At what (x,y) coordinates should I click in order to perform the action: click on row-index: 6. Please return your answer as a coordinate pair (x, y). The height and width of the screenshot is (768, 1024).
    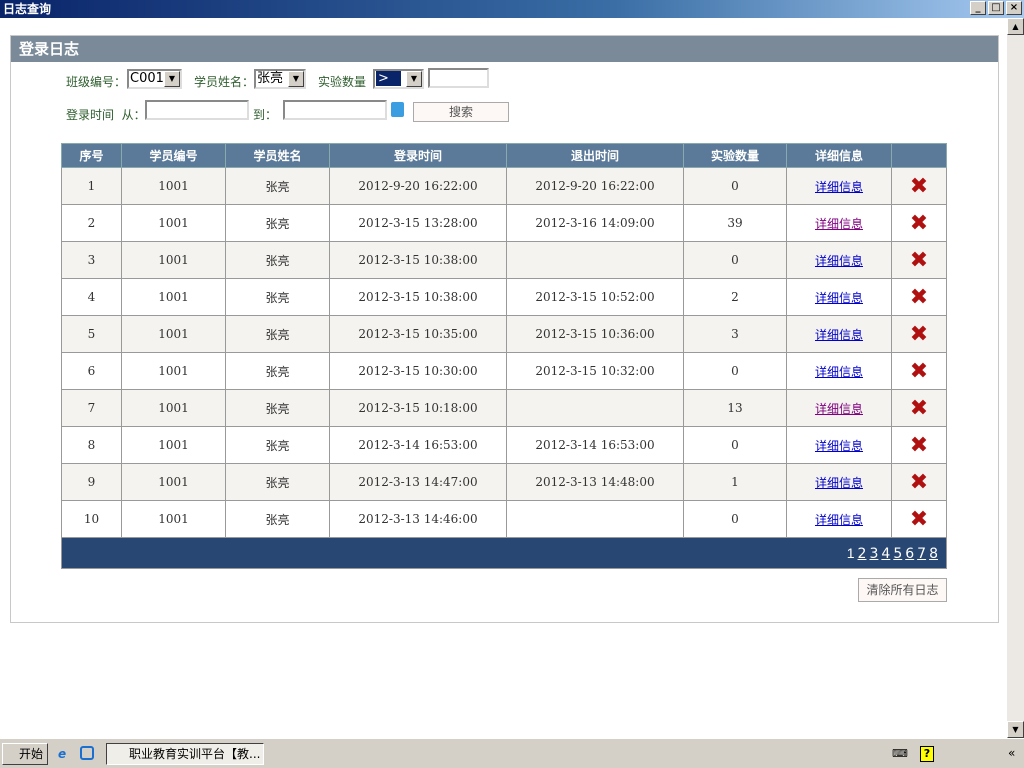
    Looking at the image, I should click on (91, 371).